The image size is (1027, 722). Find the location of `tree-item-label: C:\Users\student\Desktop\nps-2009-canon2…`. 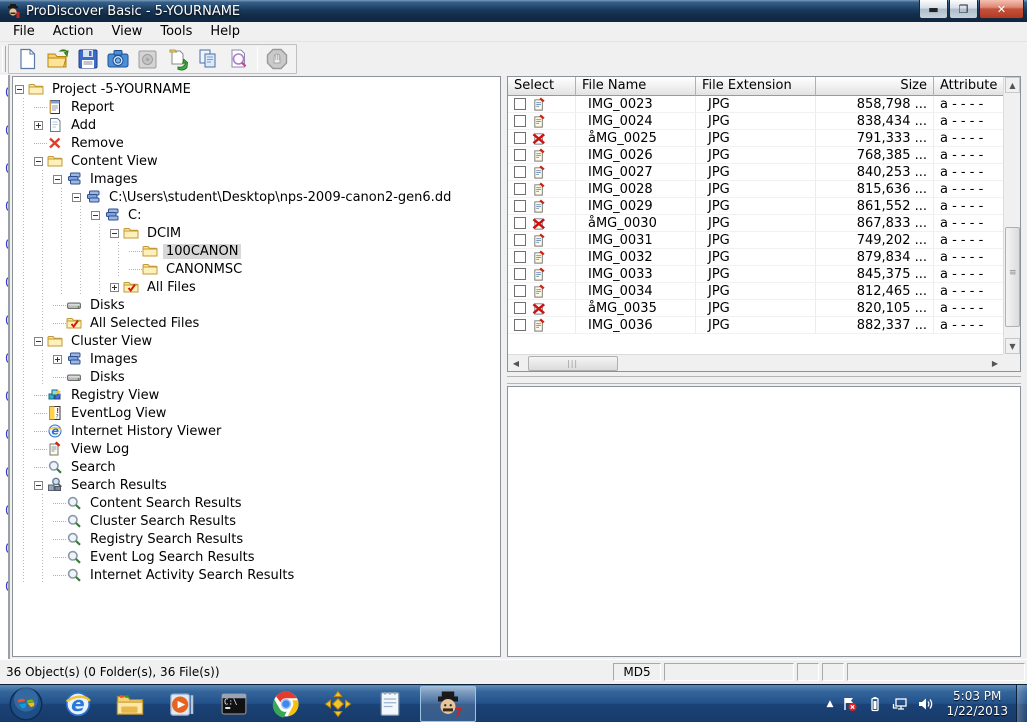

tree-item-label: C:\Users\student\Desktop\nps-2009-canon2… is located at coordinates (280, 197).